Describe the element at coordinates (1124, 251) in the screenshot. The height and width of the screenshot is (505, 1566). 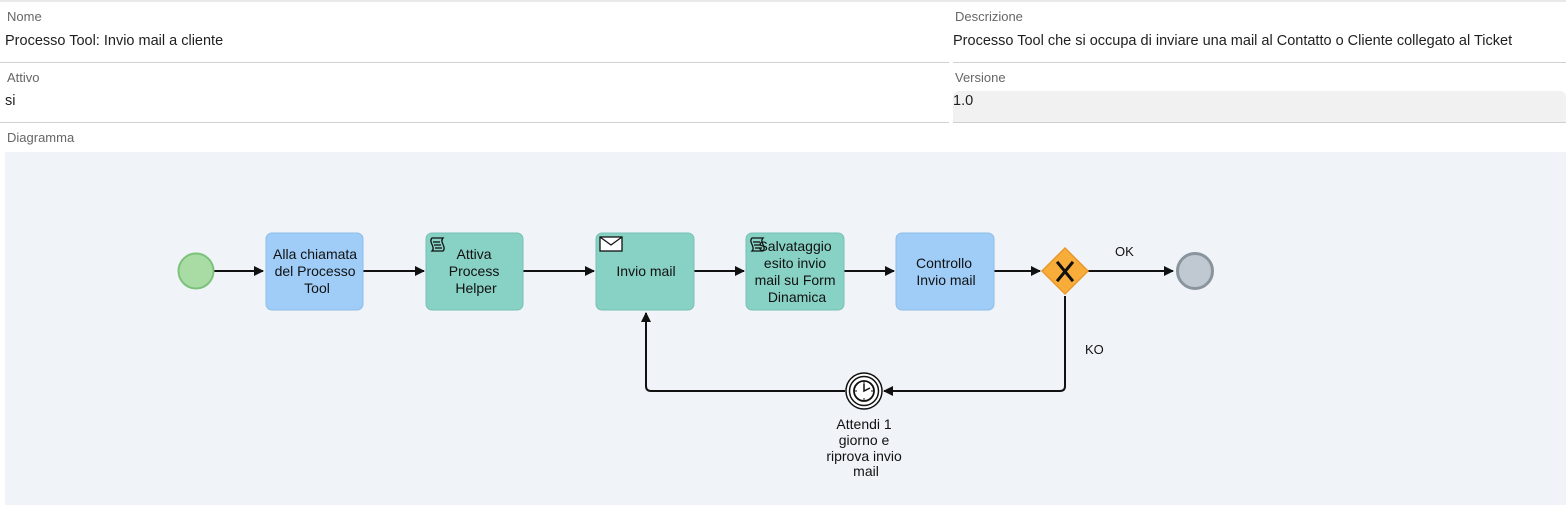
I see `edge-label-ok: OK` at that location.